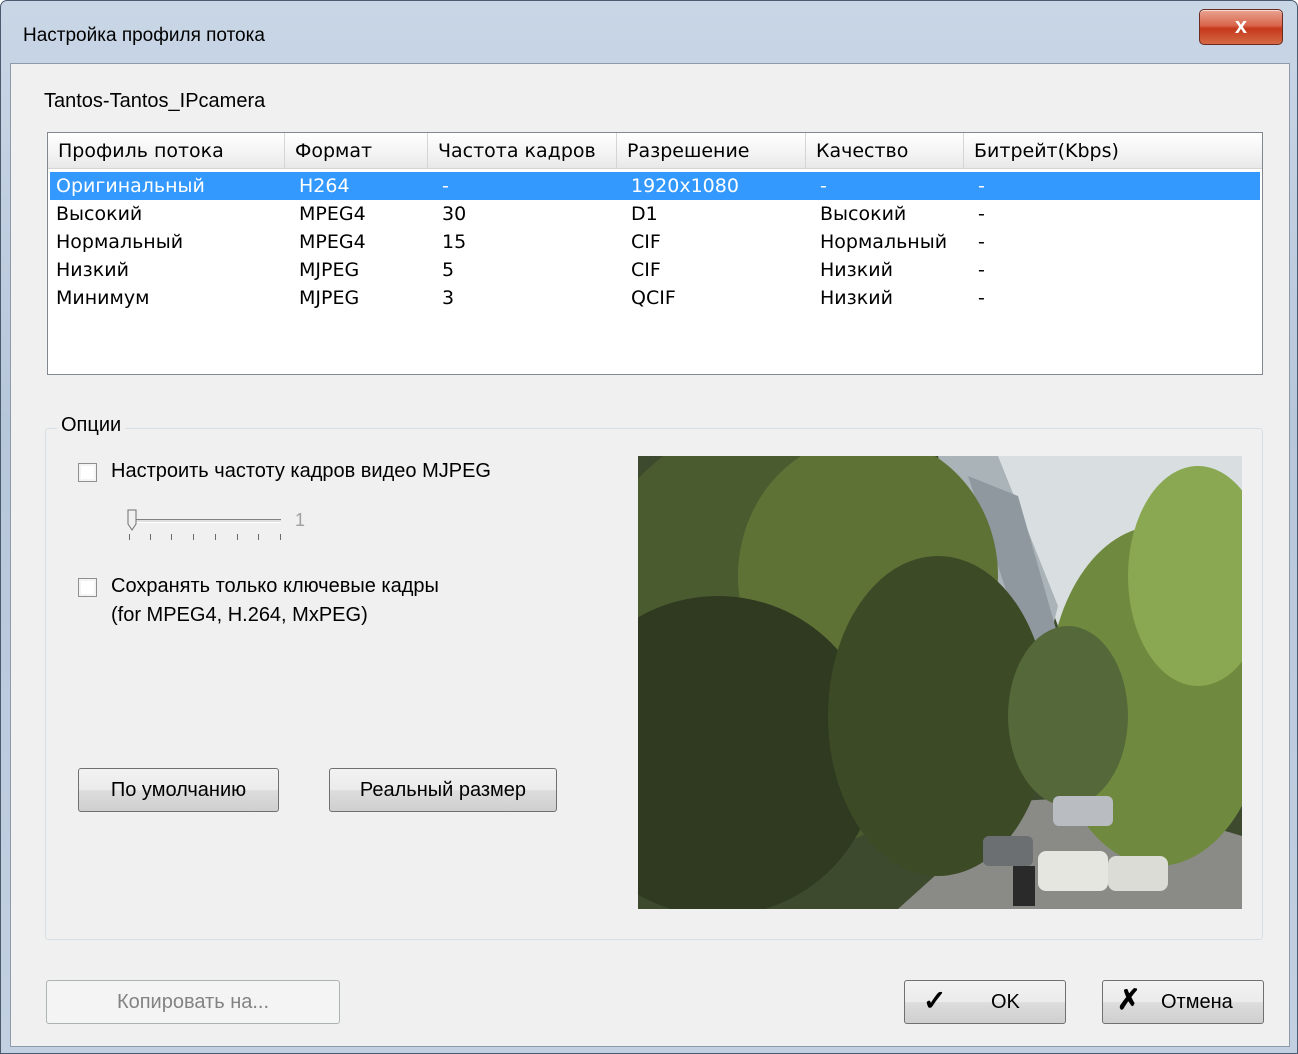 Image resolution: width=1298 pixels, height=1054 pixels. What do you see at coordinates (454, 242) in the screenshot?
I see `cell-fps: 15` at bounding box center [454, 242].